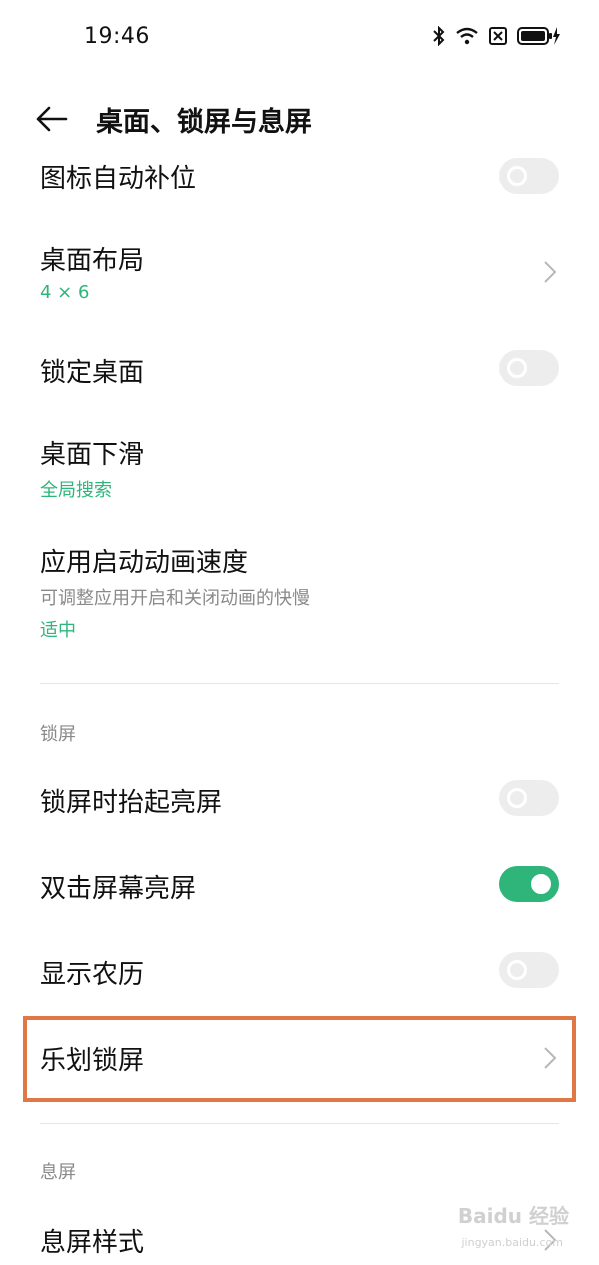  I want to click on section-label-always-on-display: 息屏, so click(58, 1172).